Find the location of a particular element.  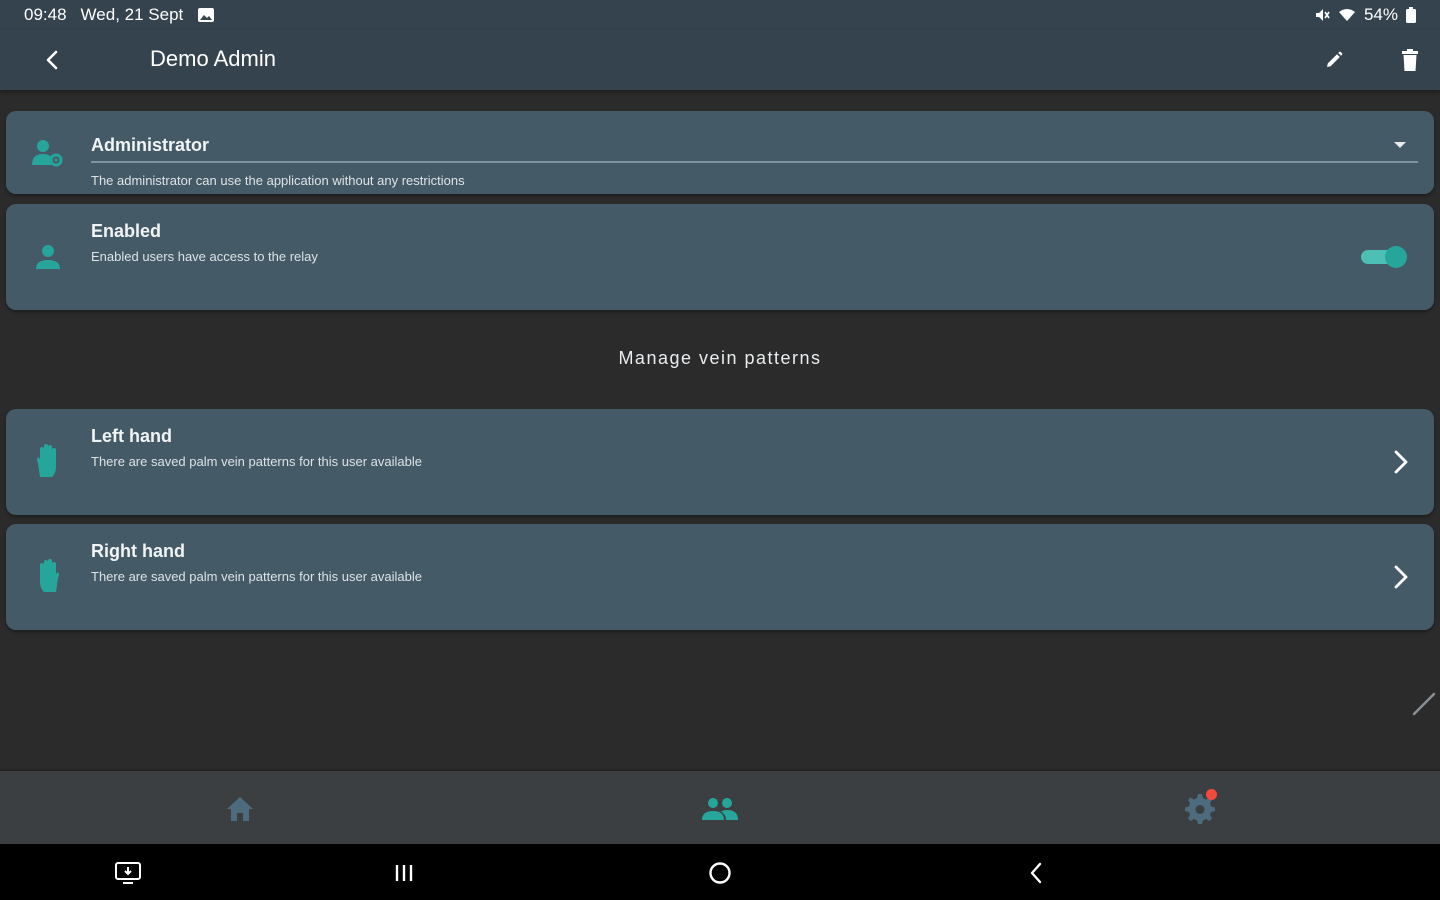

battery-level: 54% is located at coordinates (1380, 14).